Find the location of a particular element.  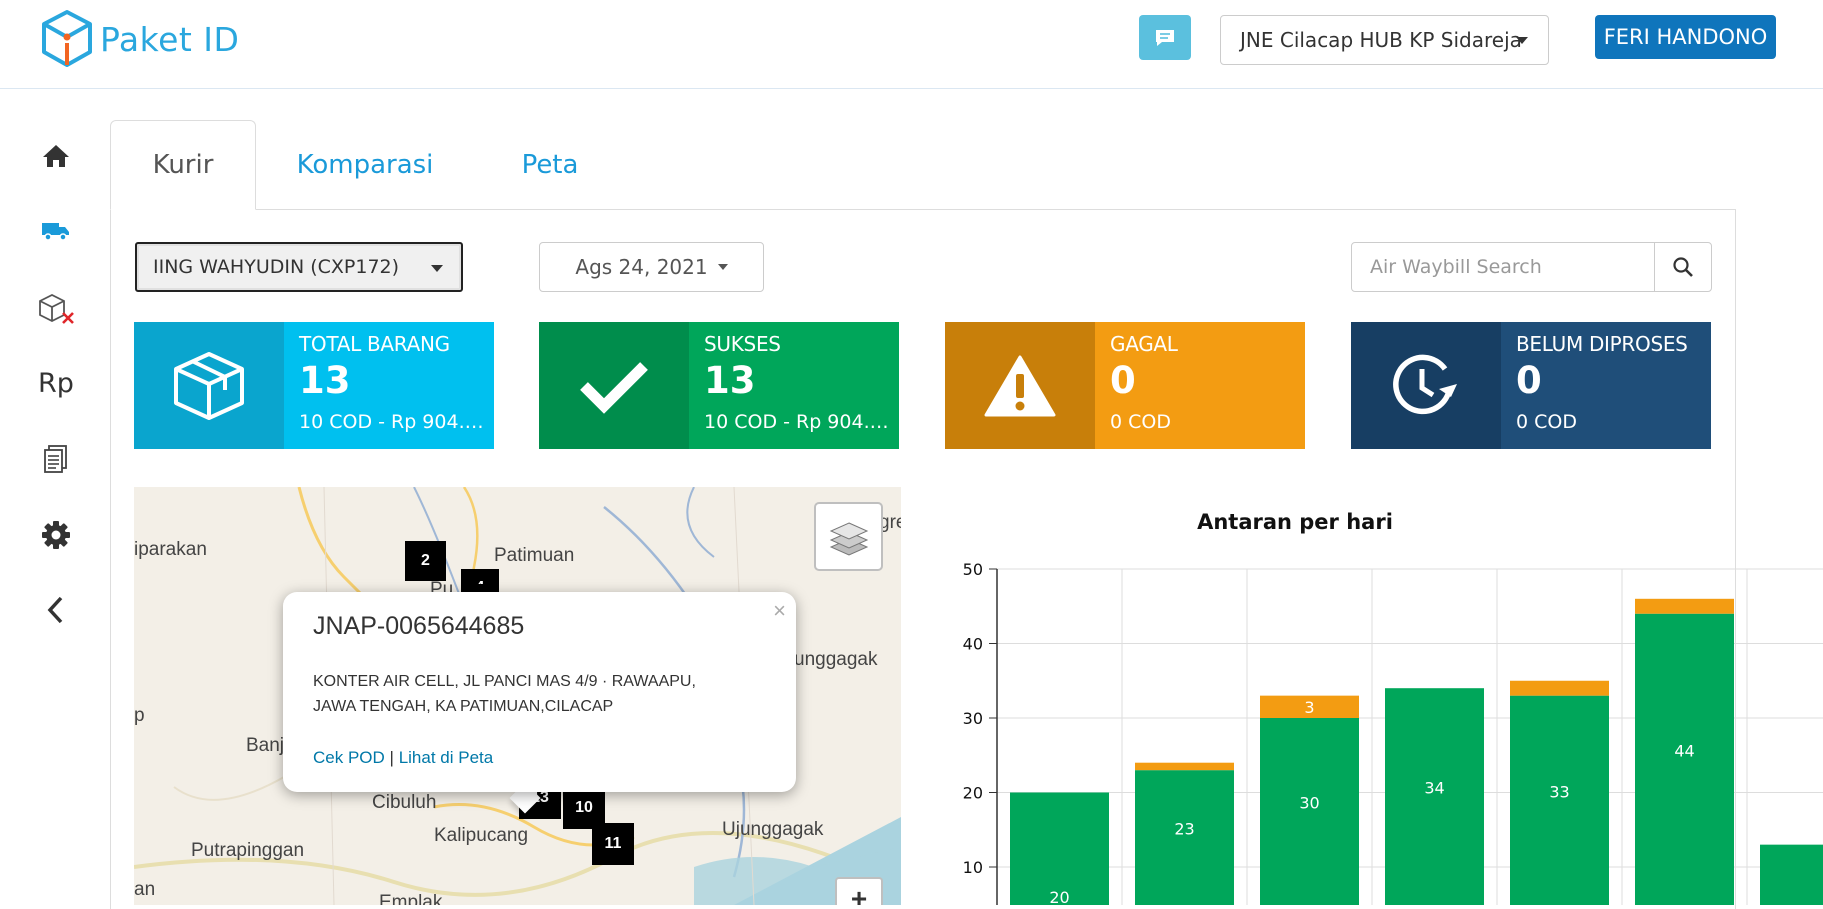

warning-icon is located at coordinates (1020, 385).